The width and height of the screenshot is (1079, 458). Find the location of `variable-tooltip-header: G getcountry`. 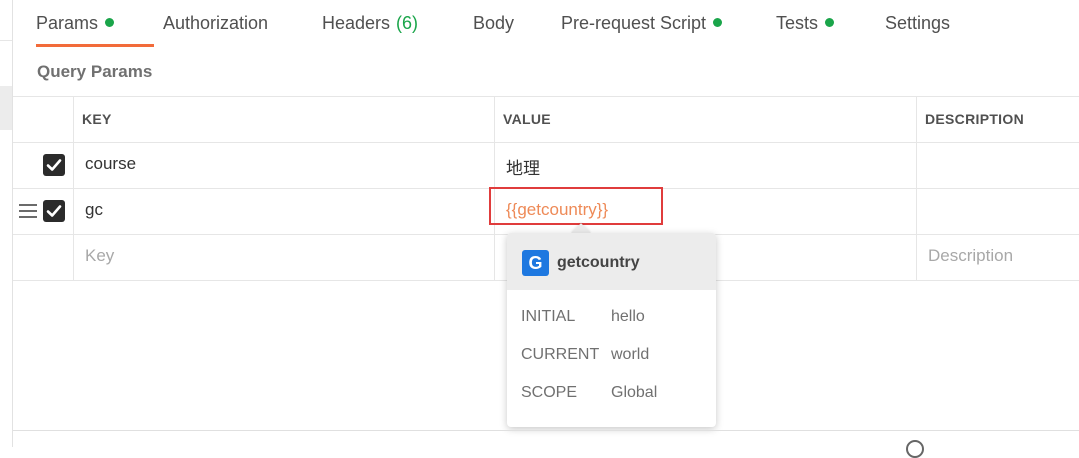

variable-tooltip-header: G getcountry is located at coordinates (611, 261).